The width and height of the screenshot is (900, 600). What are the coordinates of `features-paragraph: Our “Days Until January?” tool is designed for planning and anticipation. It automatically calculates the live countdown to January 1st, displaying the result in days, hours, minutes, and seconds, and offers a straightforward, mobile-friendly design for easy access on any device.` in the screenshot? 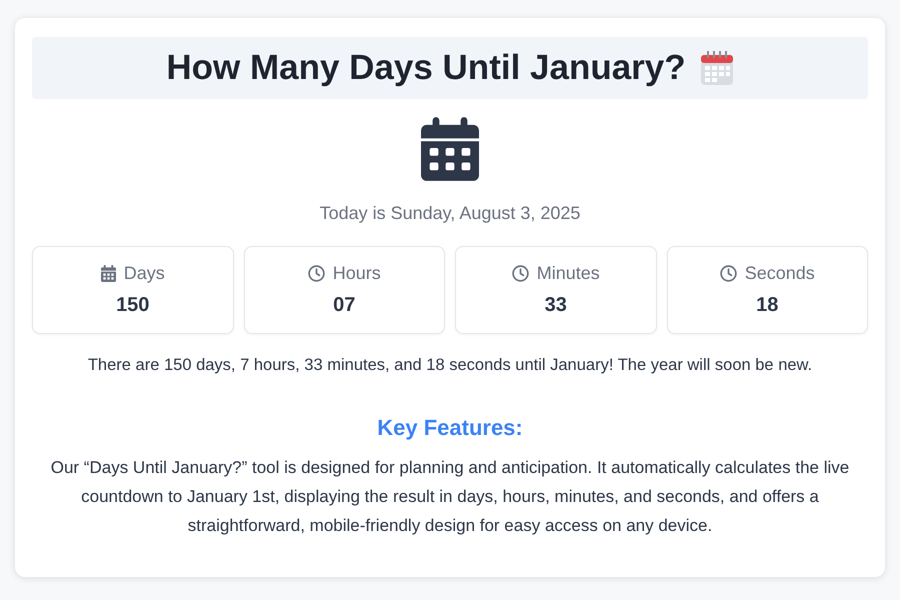 It's located at (450, 497).